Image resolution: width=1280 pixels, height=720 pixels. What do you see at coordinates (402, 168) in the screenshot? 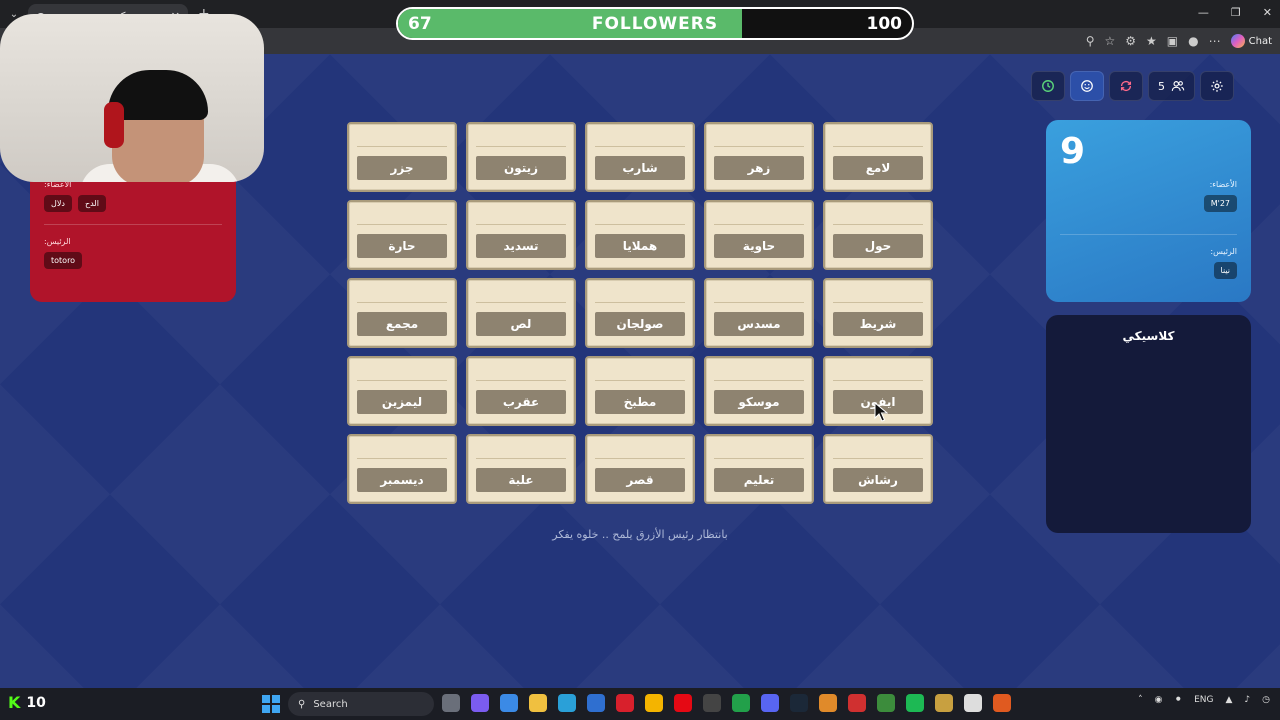
I see `card-word: جزر` at bounding box center [402, 168].